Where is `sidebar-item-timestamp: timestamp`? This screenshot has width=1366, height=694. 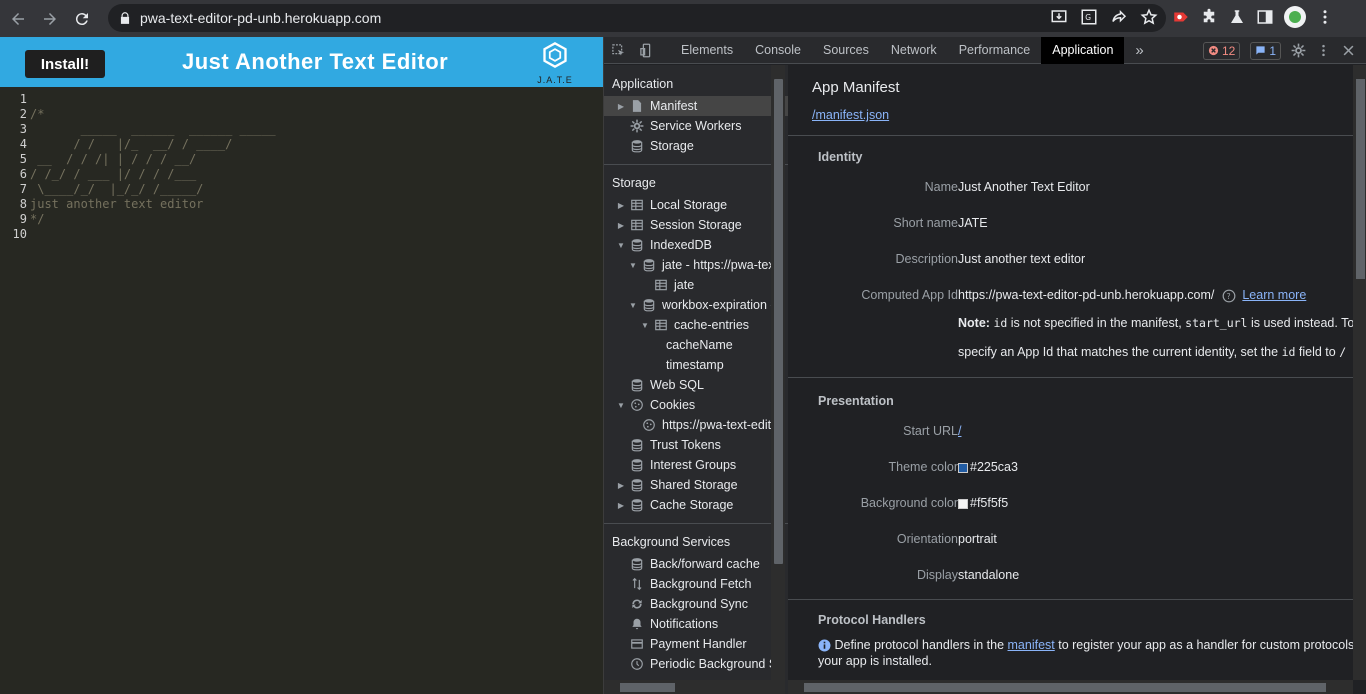 sidebar-item-timestamp: timestamp is located at coordinates (696, 365).